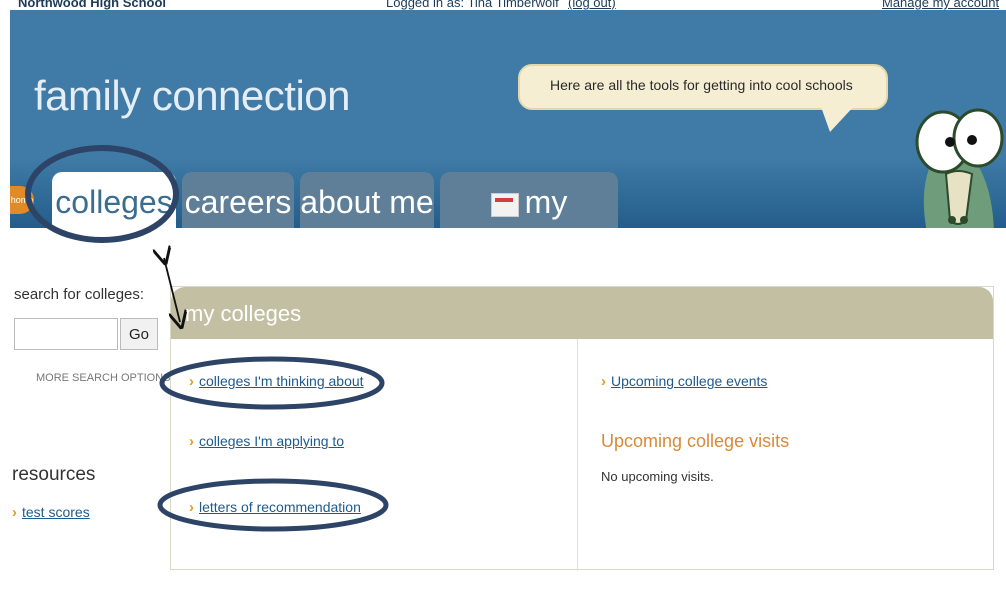  What do you see at coordinates (504, 204) in the screenshot?
I see `calendar-icon` at bounding box center [504, 204].